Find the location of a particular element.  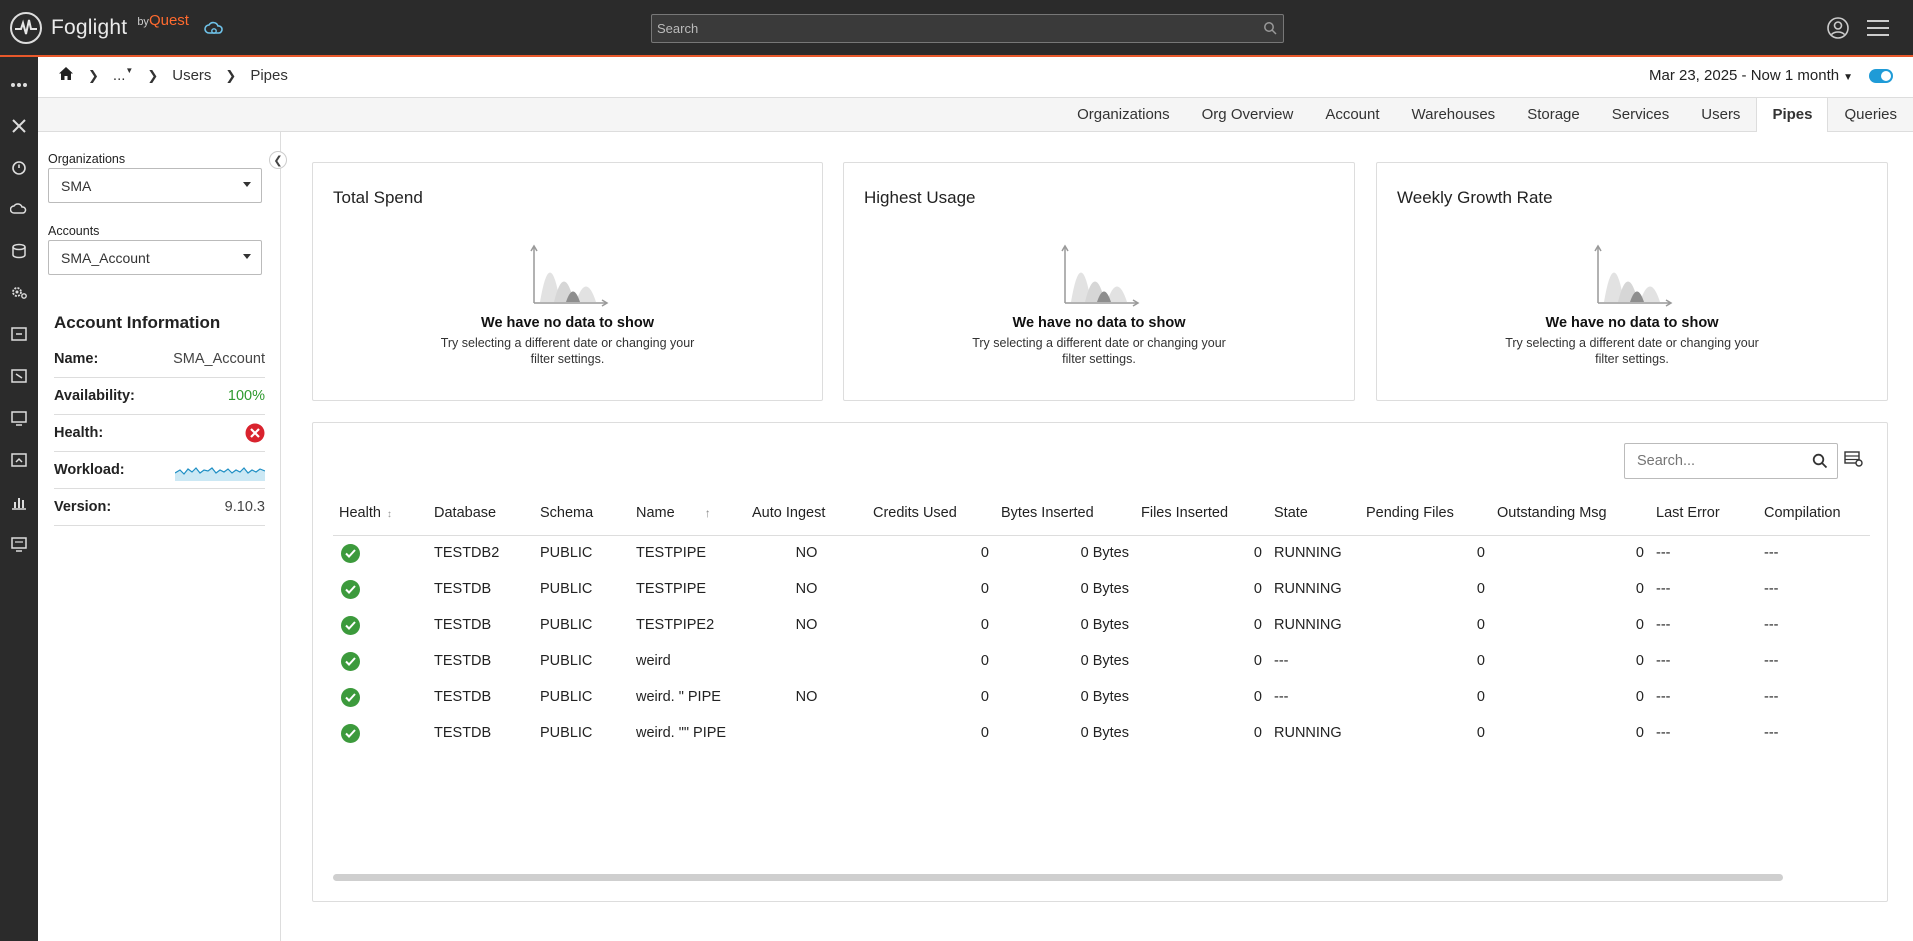

app-logo: Foglight byQuest is located at coordinates (99, 28).